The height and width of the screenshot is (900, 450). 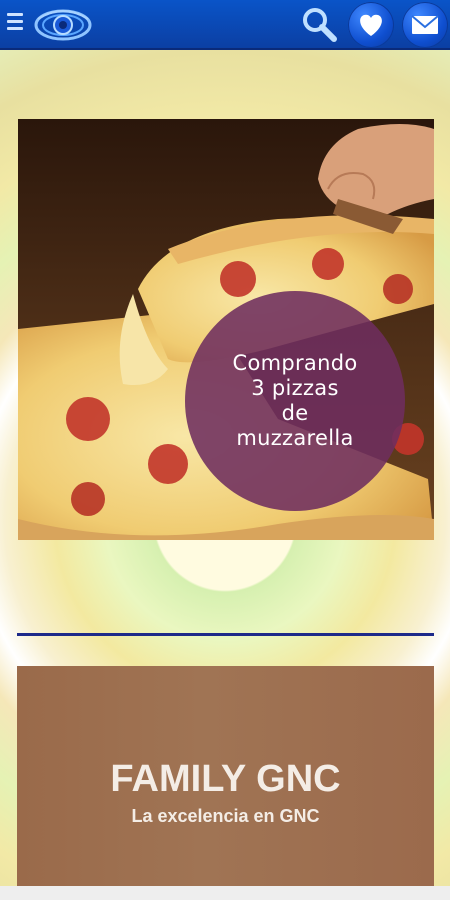 I want to click on brand-title: FAMILY GNC, so click(x=225, y=779).